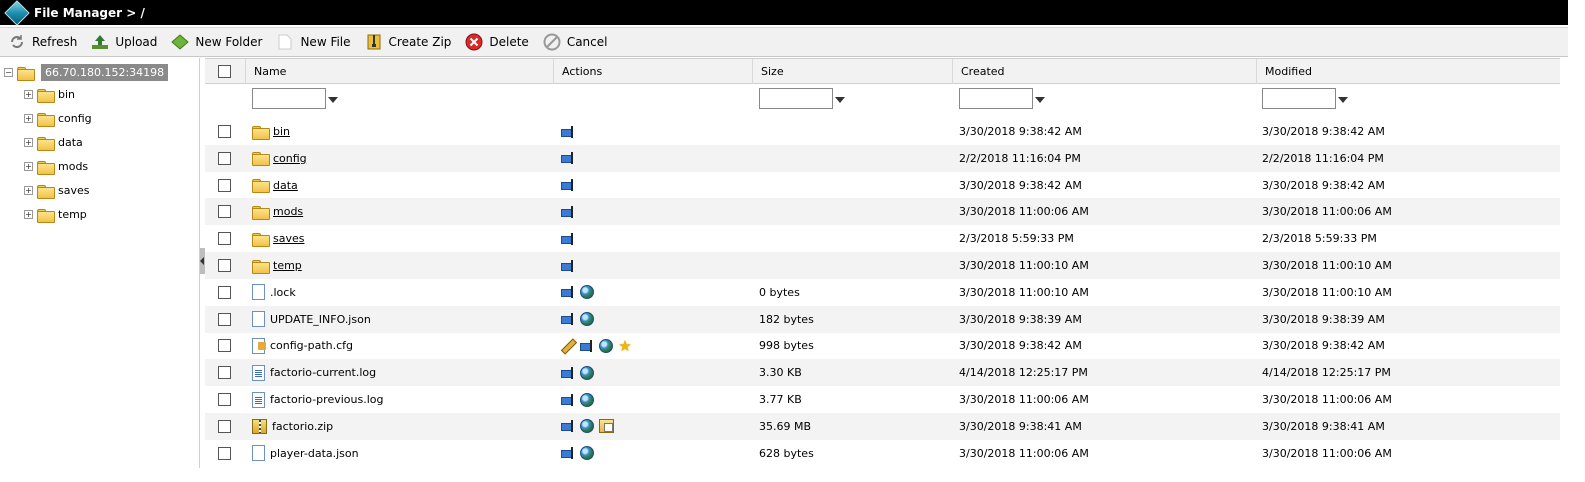 The height and width of the screenshot is (482, 1585). Describe the element at coordinates (314, 453) in the screenshot. I see `file-name: player-data.json` at that location.